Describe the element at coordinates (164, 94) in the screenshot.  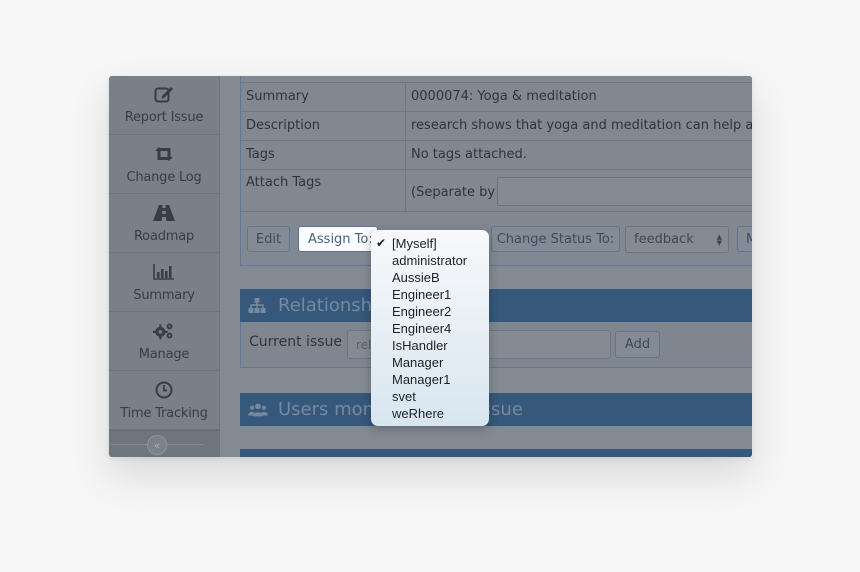
I see `edit-icon` at that location.